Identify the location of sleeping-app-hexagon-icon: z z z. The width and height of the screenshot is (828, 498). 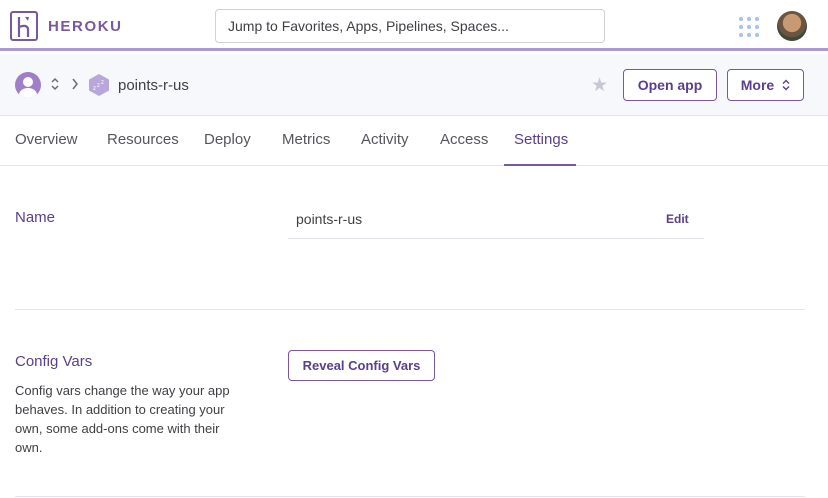
(99, 85).